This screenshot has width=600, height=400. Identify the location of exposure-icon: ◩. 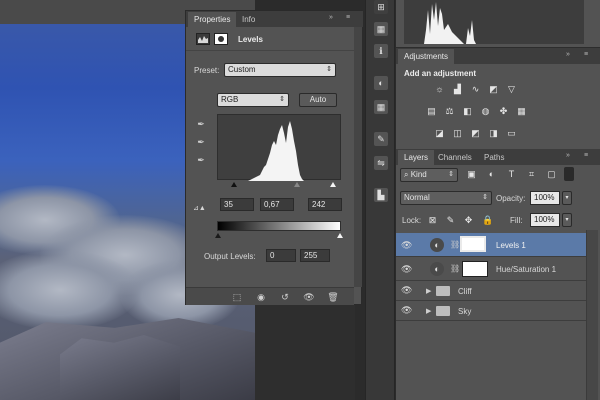
(493, 89).